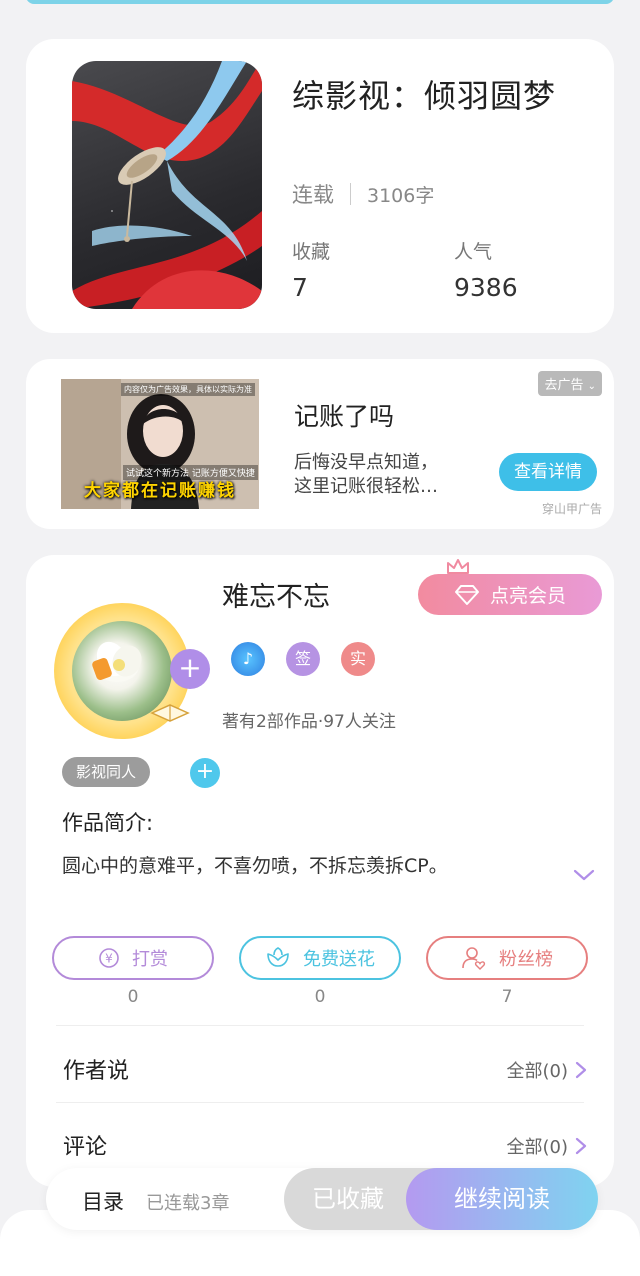 The width and height of the screenshot is (640, 1276). What do you see at coordinates (170, 713) in the screenshot?
I see `book-decoration-icon` at bounding box center [170, 713].